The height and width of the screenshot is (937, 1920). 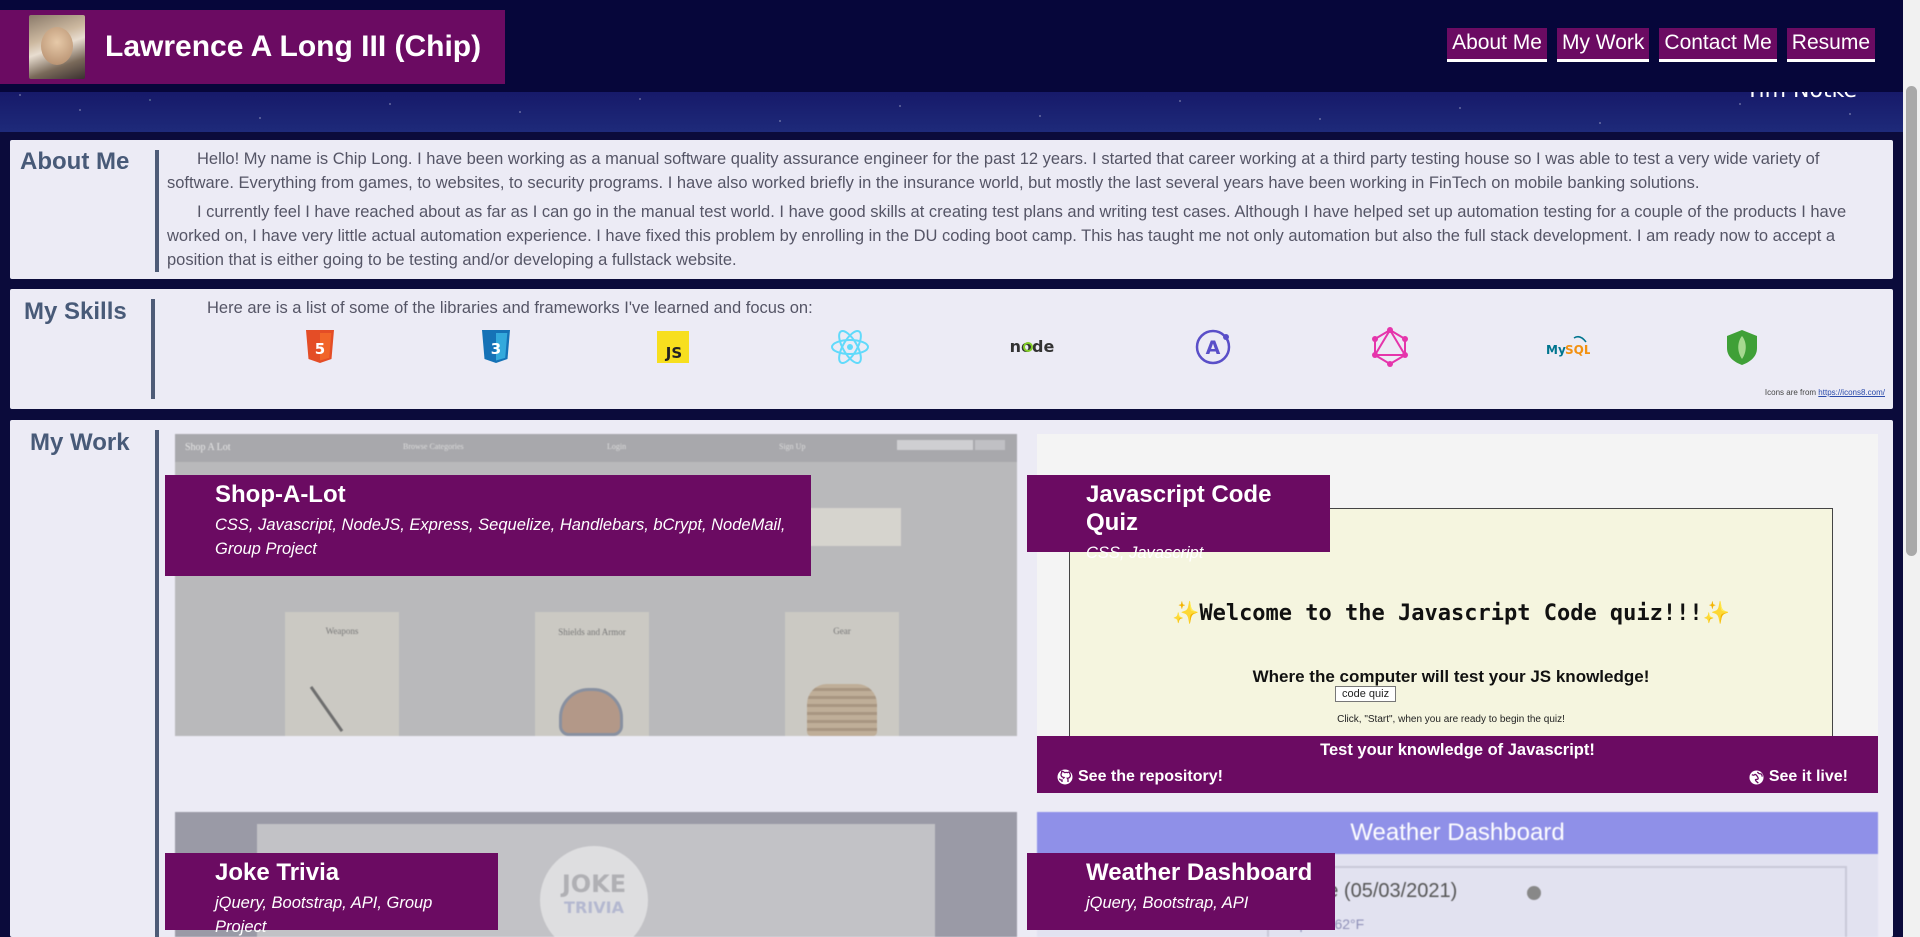 I want to click on preview-category-card: Weapons, so click(x=342, y=674).